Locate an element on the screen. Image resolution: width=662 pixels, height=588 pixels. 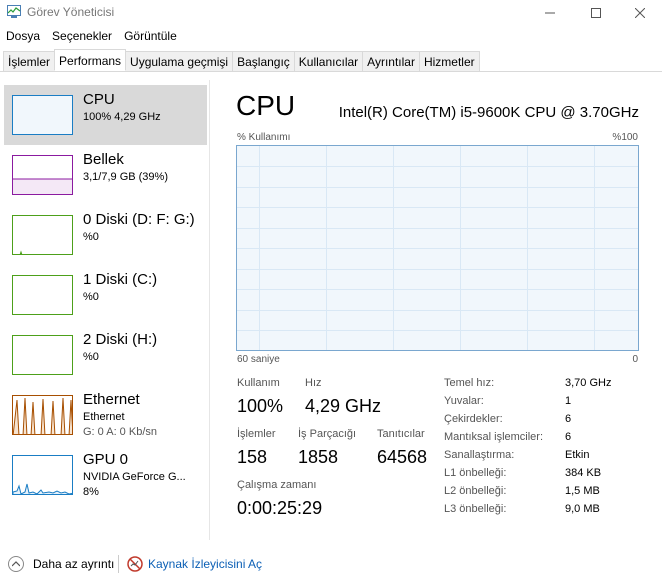
spec-cores-label: Çekirdekler: is located at coordinates (473, 419).